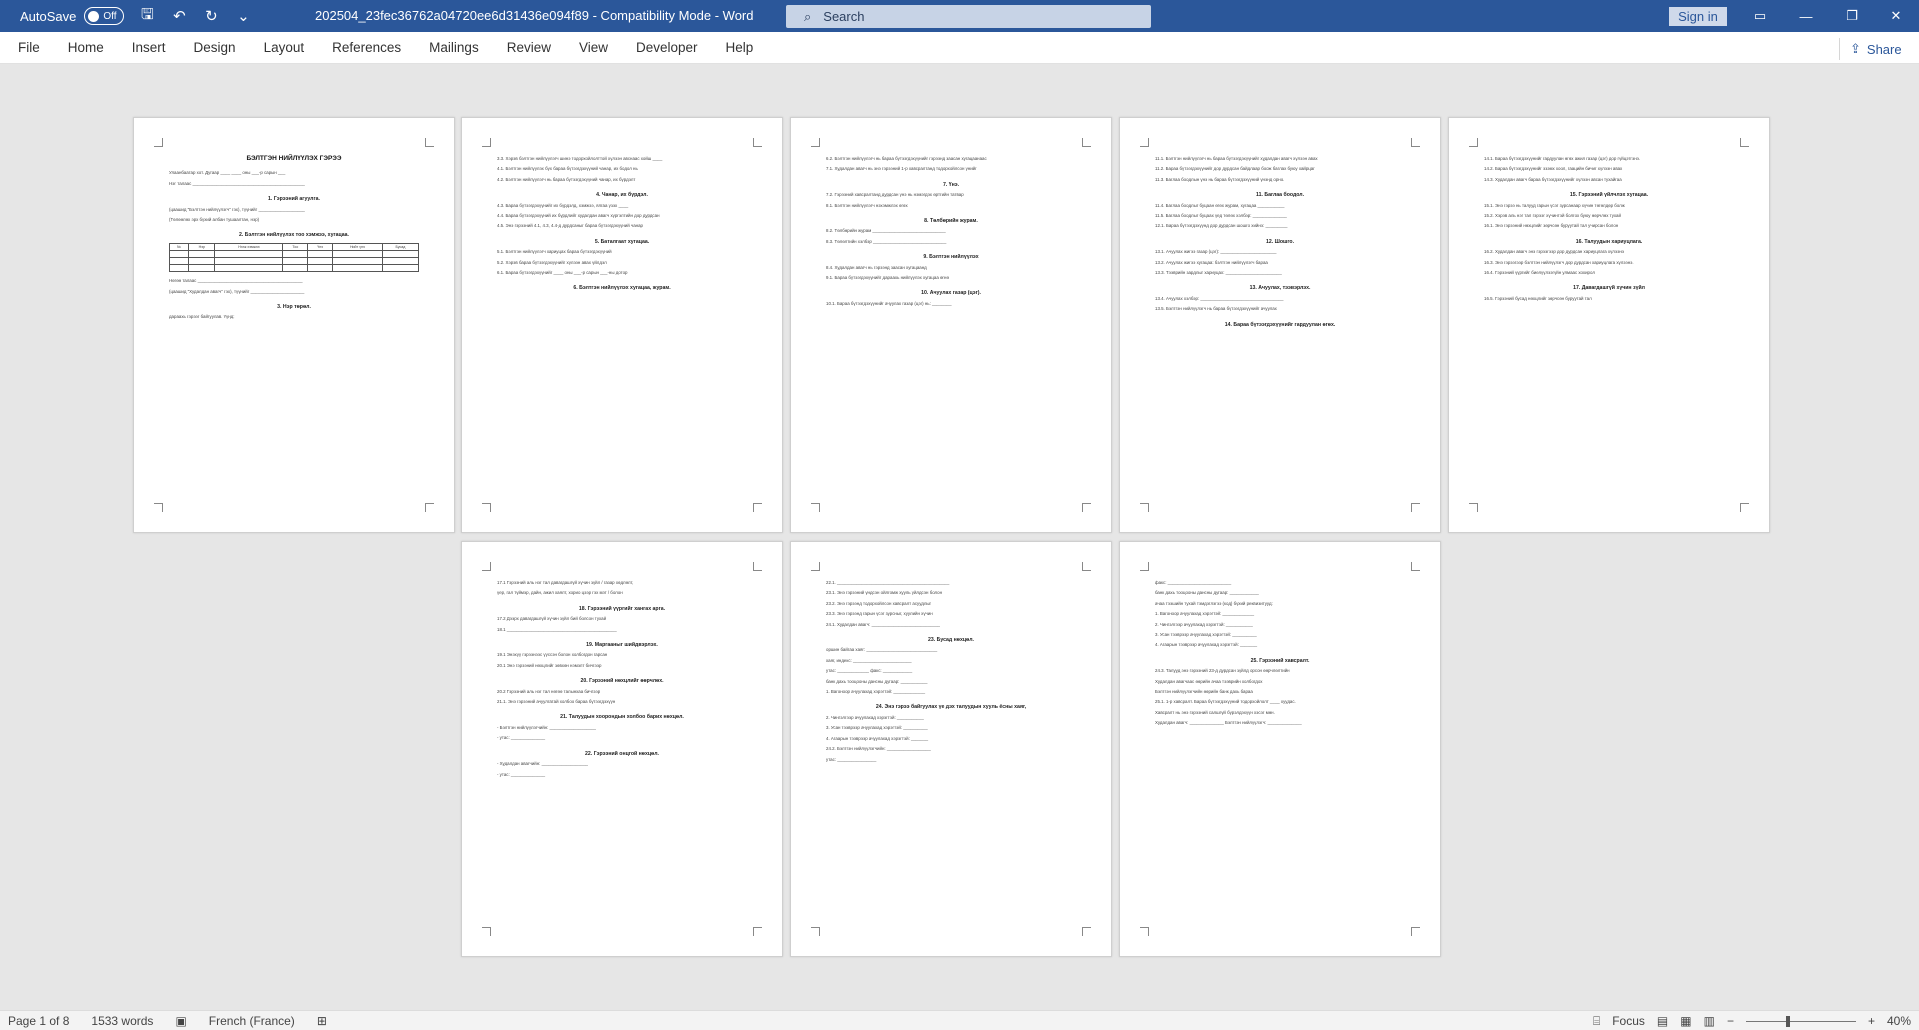 This screenshot has height=1030, width=1919. Describe the element at coordinates (1609, 288) in the screenshot. I see `section-heading: 17. Давагдашгүй хүчин зүйл` at that location.